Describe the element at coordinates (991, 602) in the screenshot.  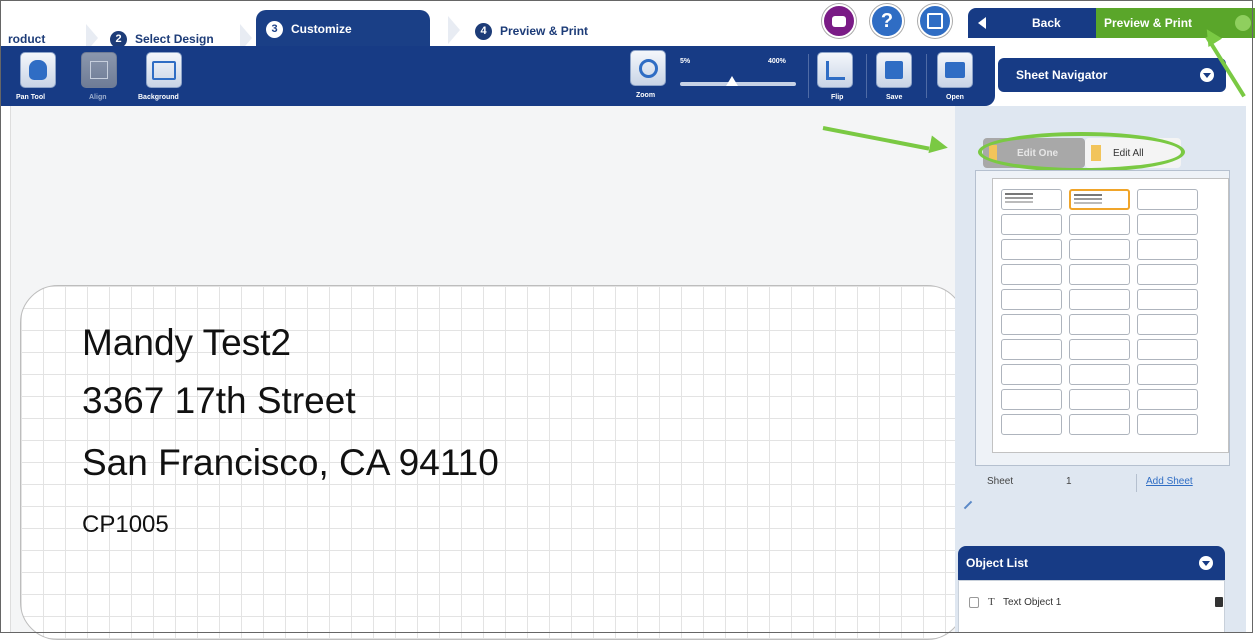
I see `text-type-icon: T` at that location.